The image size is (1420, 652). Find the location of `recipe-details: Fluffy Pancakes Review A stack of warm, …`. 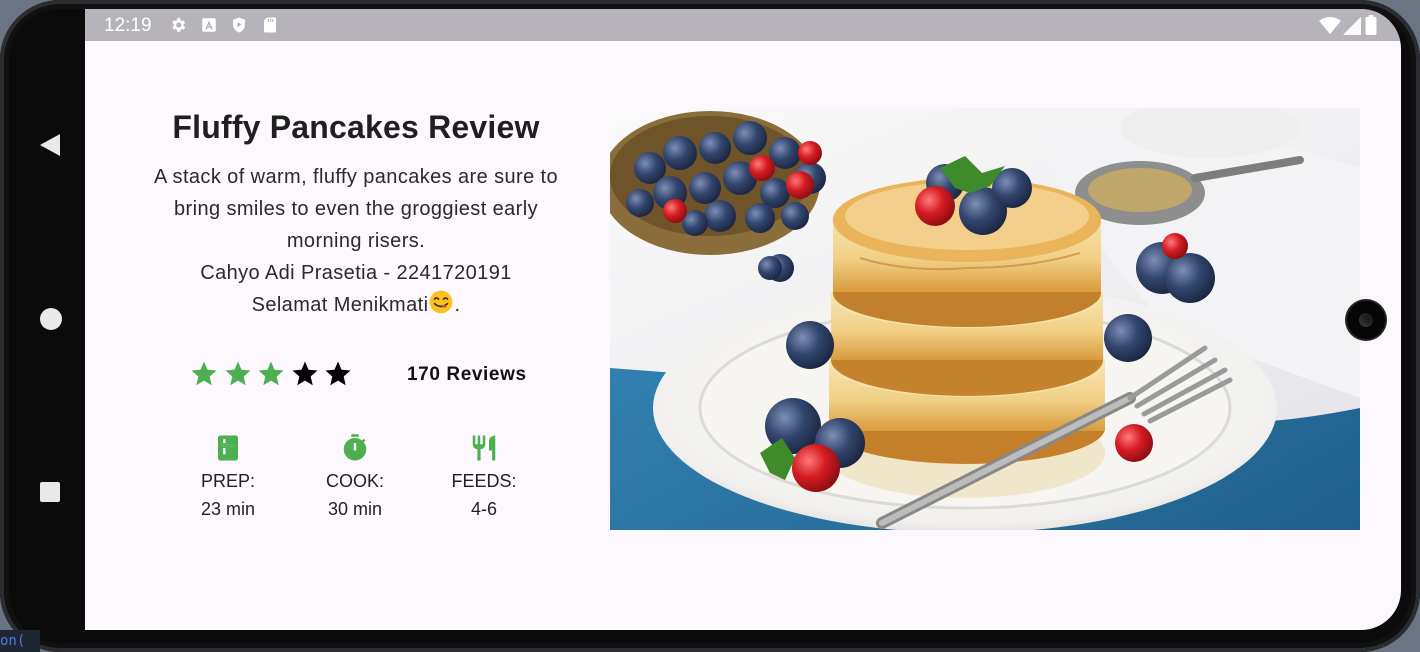

recipe-details: Fluffy Pancakes Review A stack of warm, … is located at coordinates (356, 213).